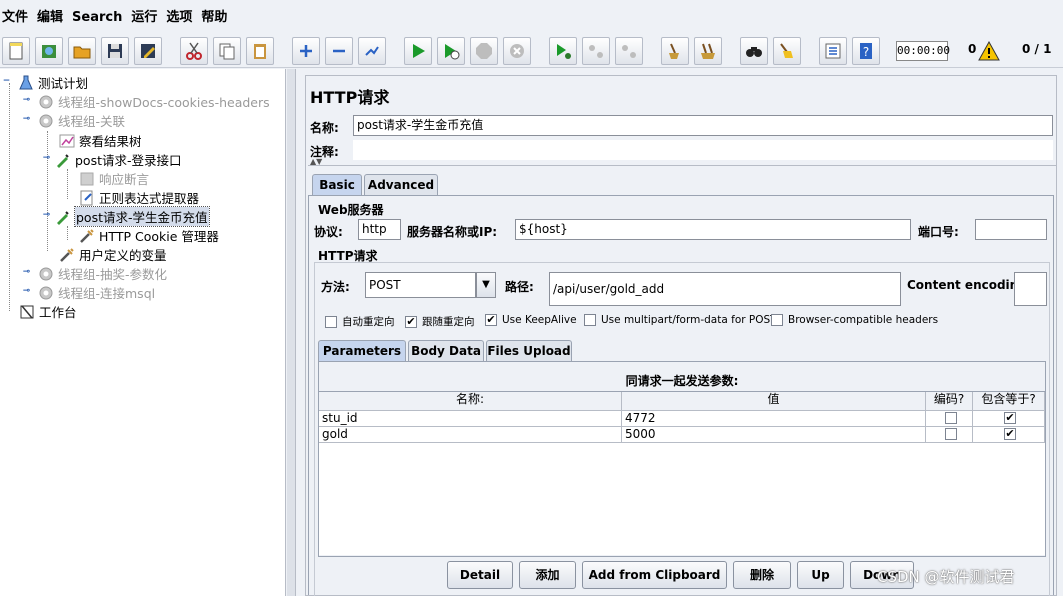 Image resolution: width=1063 pixels, height=596 pixels. What do you see at coordinates (713, 229) in the screenshot?
I see `host-field: ${host}` at bounding box center [713, 229].